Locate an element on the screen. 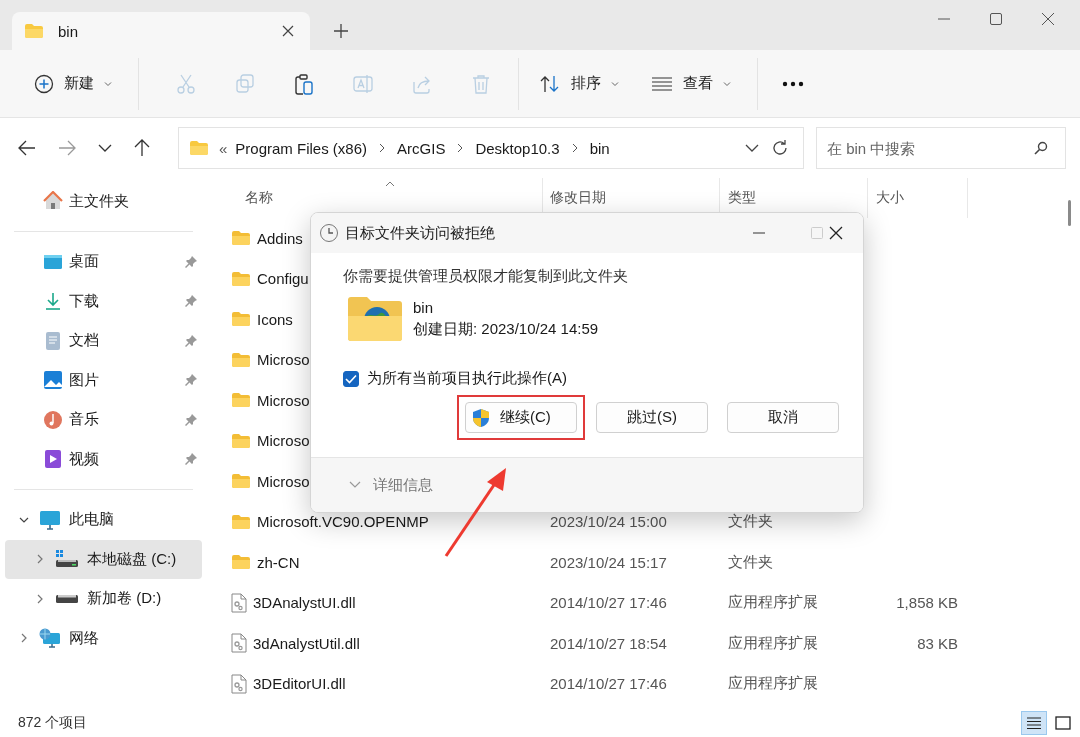 The image size is (1080, 737). overflow-marker: « is located at coordinates (223, 148).